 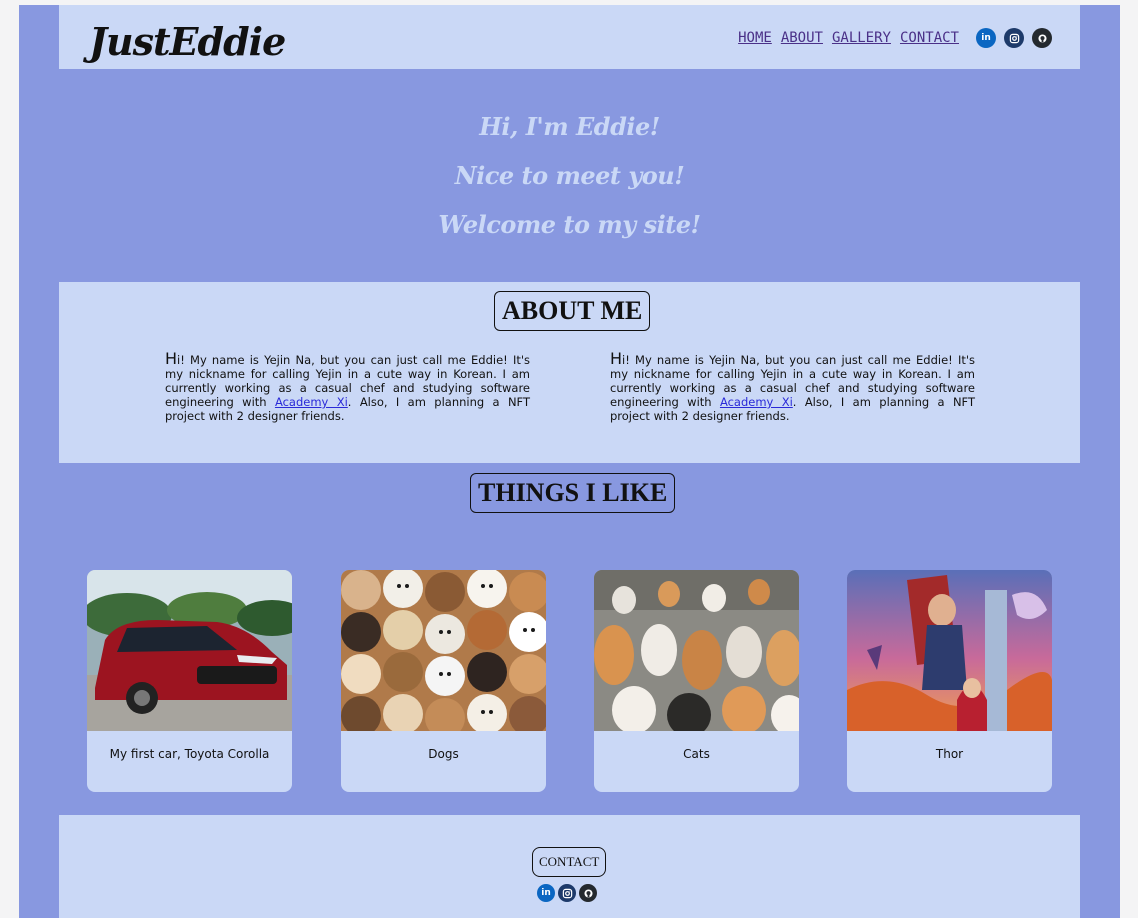 I want to click on like-card-dogs: Dogs, so click(x=443, y=681).